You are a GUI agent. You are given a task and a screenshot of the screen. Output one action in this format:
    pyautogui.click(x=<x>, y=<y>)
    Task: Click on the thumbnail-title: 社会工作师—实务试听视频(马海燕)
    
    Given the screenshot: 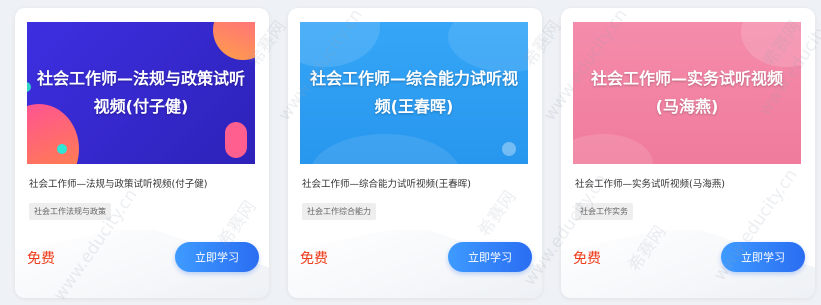 What is the action you would take?
    pyautogui.click(x=686, y=92)
    